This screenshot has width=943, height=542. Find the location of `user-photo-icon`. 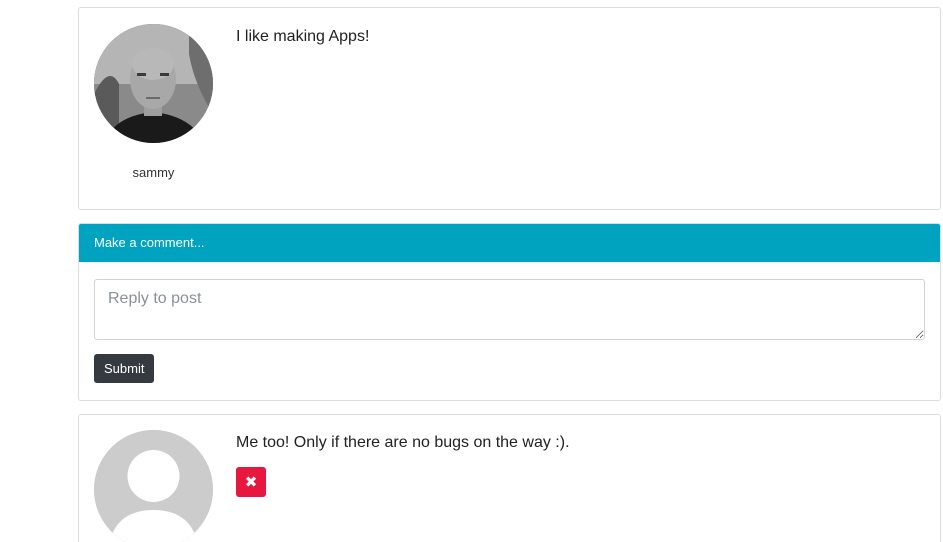

user-photo-icon is located at coordinates (153, 83).